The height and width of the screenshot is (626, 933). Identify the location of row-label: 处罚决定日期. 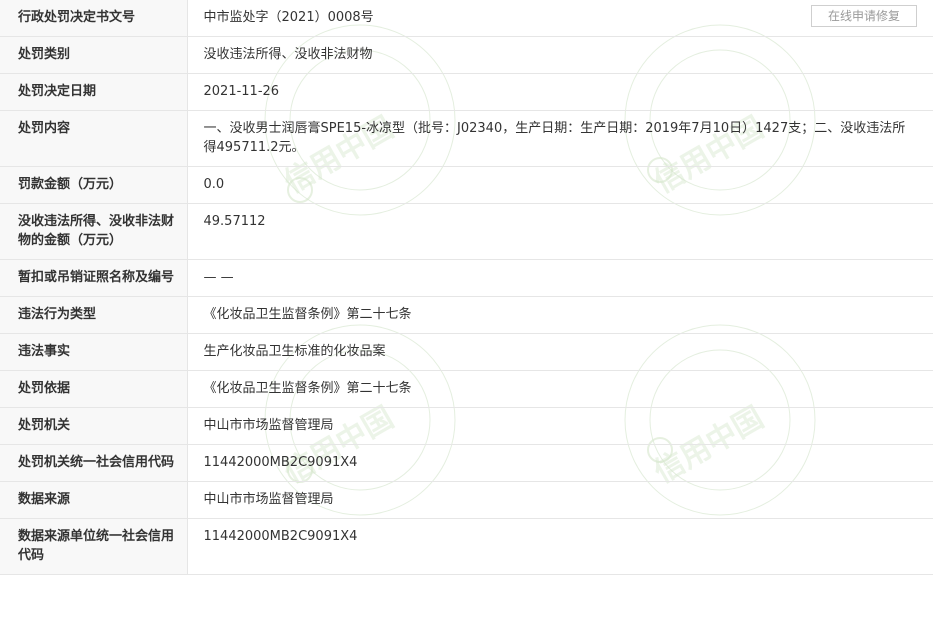
(94, 92).